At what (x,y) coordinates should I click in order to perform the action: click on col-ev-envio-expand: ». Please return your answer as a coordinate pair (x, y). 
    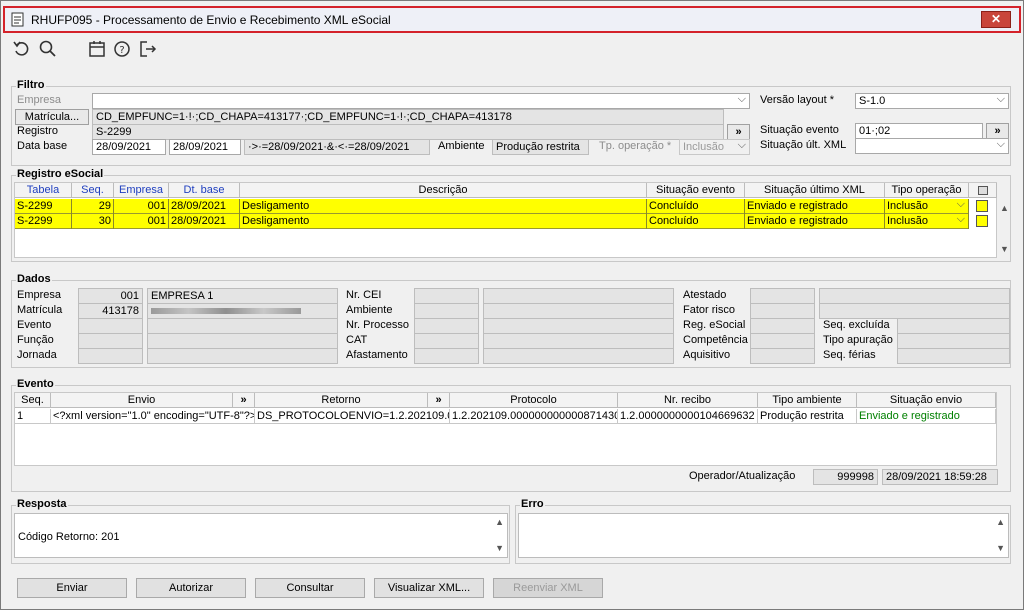
    Looking at the image, I should click on (244, 400).